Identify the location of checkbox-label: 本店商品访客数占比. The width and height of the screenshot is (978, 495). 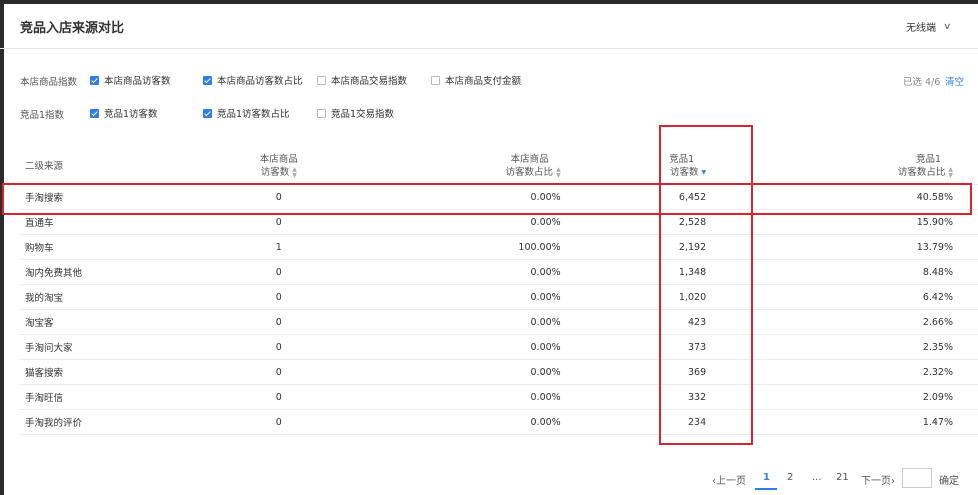
(260, 81).